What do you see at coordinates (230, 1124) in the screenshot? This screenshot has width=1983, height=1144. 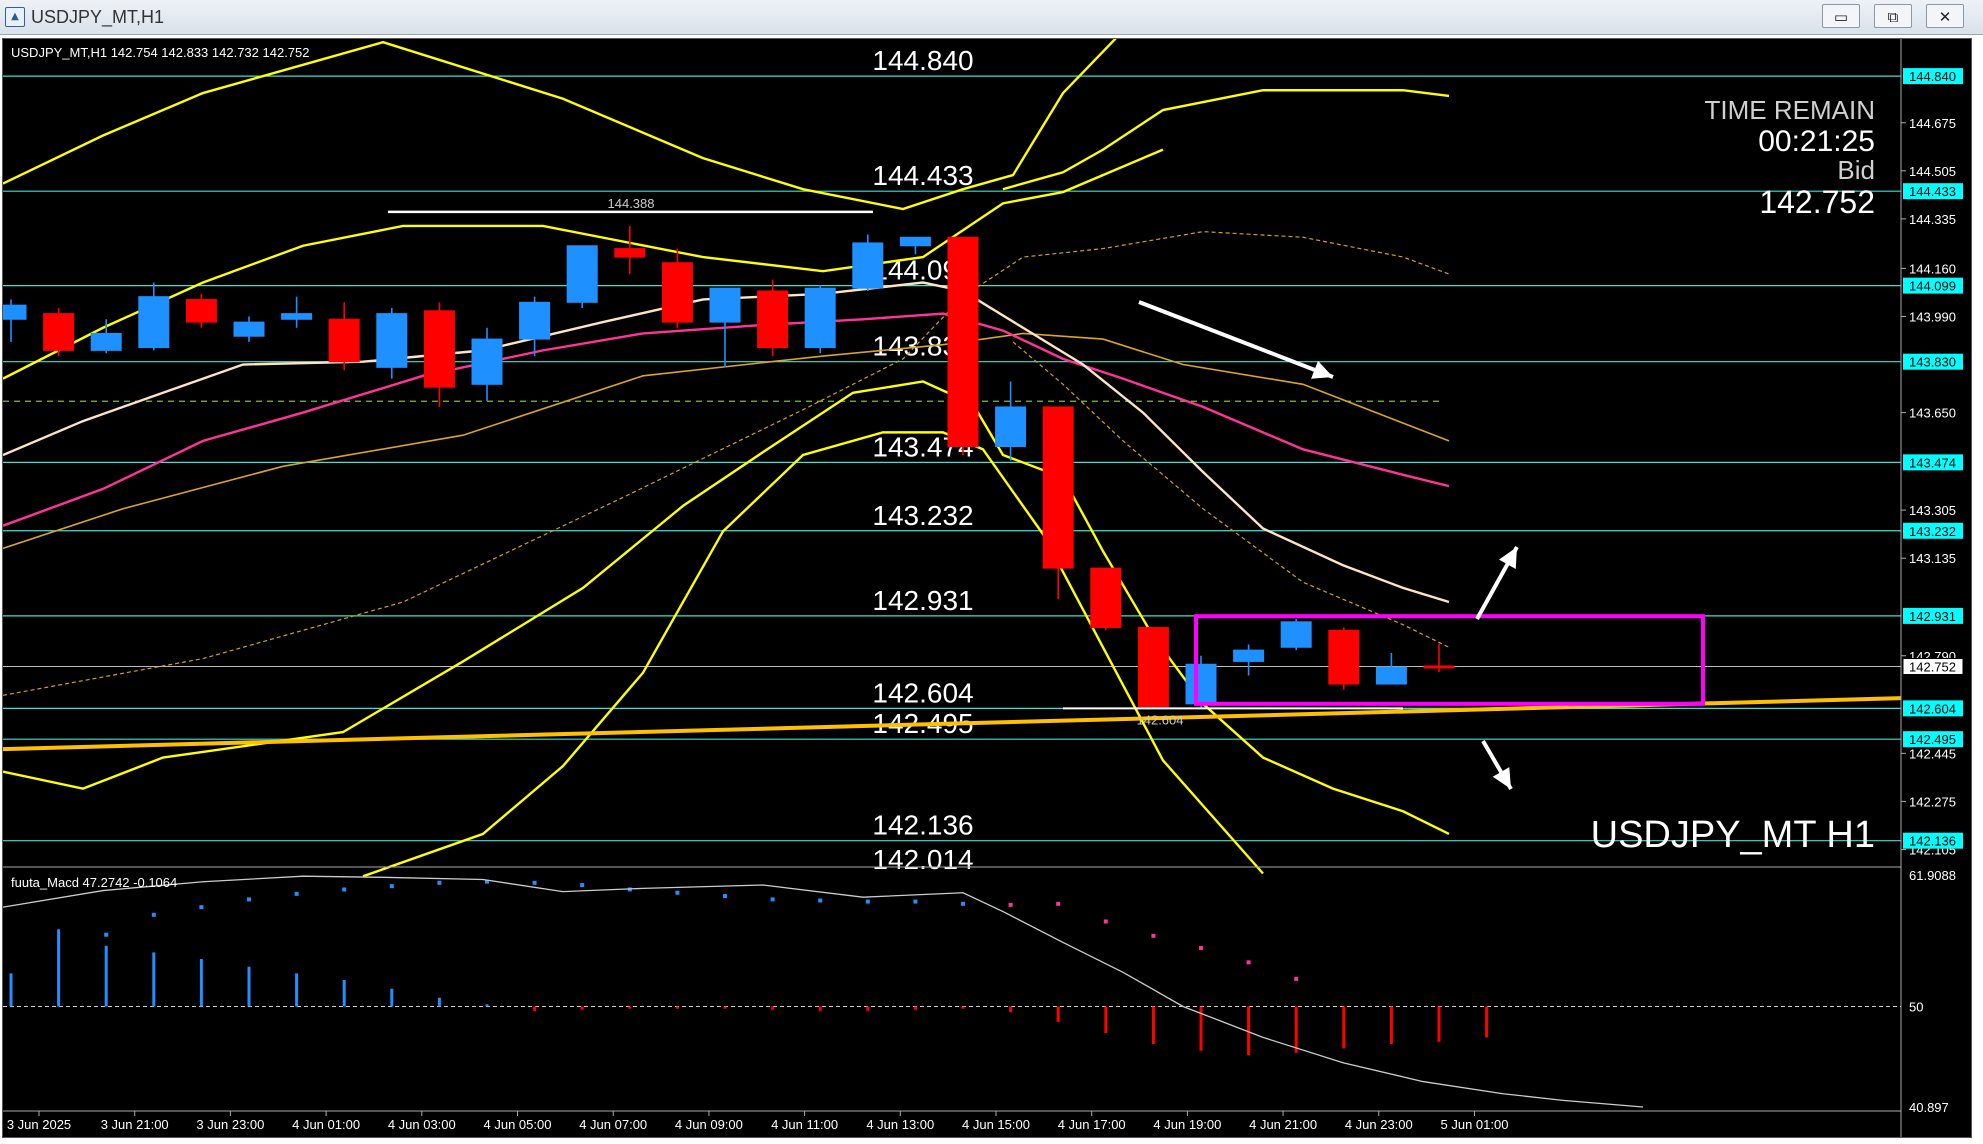 I see `time-label: 3 Jun 23:00` at bounding box center [230, 1124].